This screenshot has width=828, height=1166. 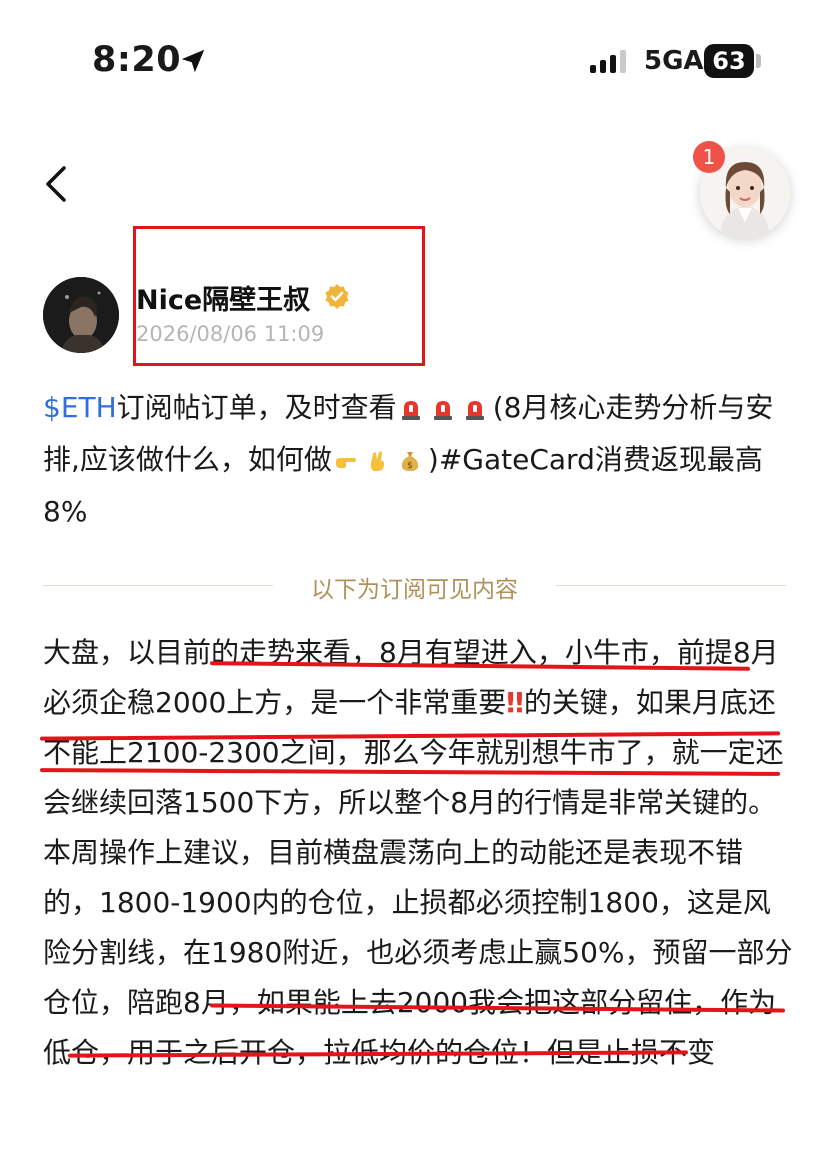 What do you see at coordinates (414, 60) in the screenshot?
I see `status-bar: 8:20 5GA 63` at bounding box center [414, 60].